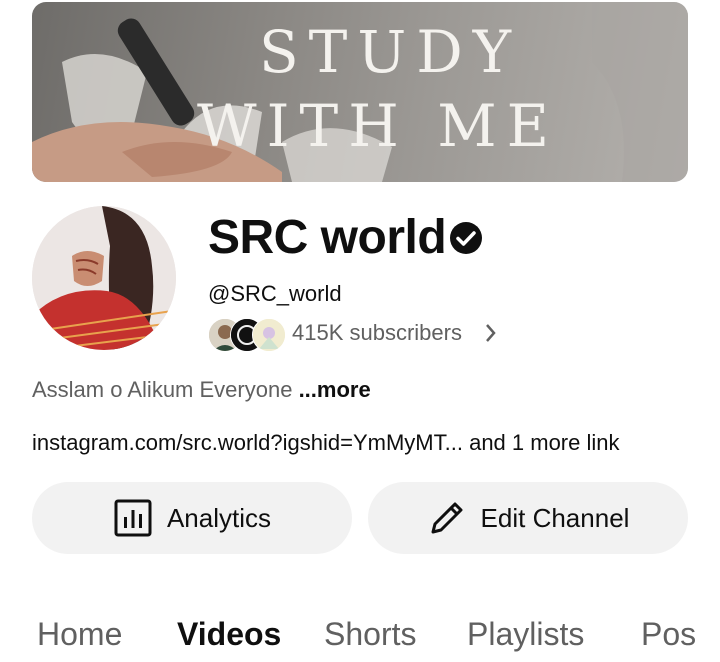 The image size is (720, 662). What do you see at coordinates (544, 442) in the screenshot?
I see `more-links: and 1 more link` at bounding box center [544, 442].